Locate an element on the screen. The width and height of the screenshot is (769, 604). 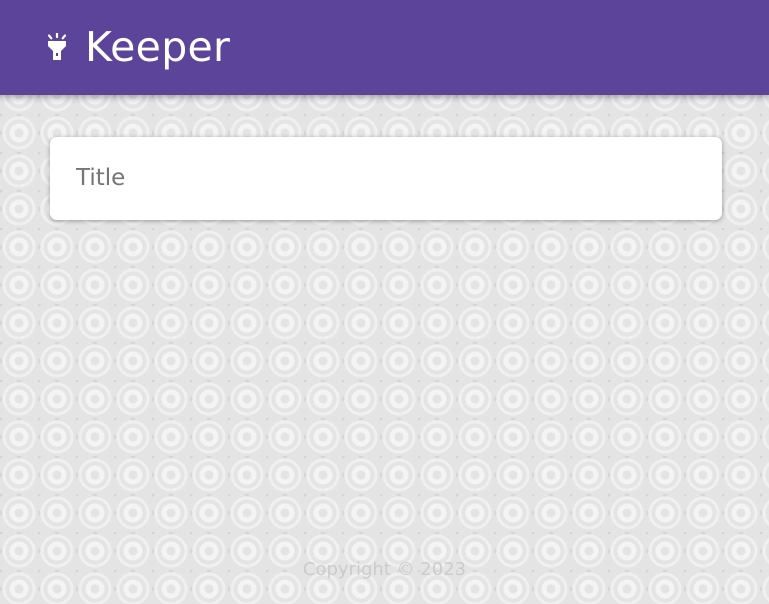
note-title-input is located at coordinates (386, 178).